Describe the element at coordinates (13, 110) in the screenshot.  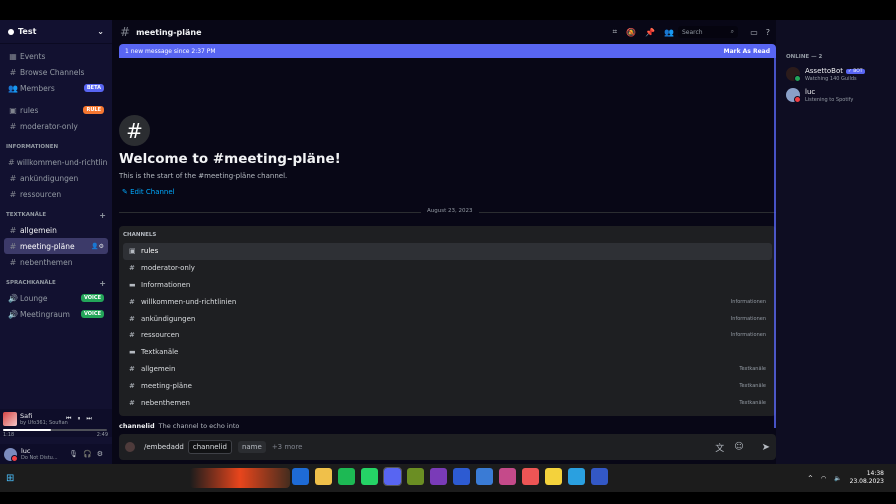
I see `rules-icon: ▣` at that location.